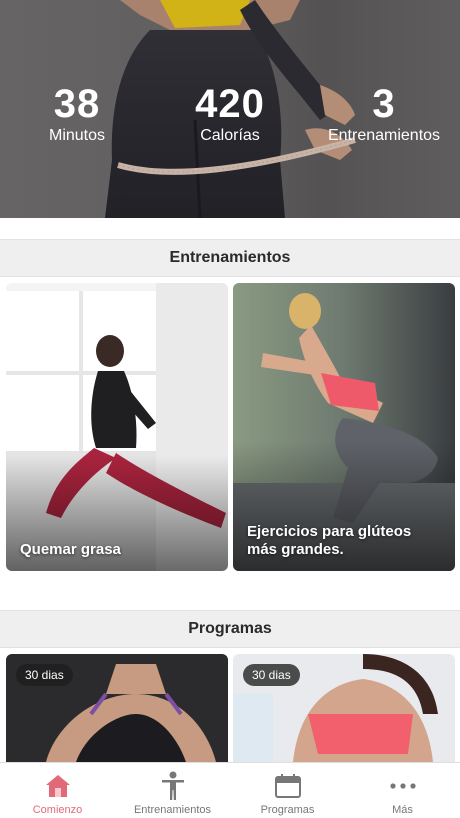 This screenshot has height=818, width=460. I want to click on stat-calories: 420 Calorías, so click(230, 115).